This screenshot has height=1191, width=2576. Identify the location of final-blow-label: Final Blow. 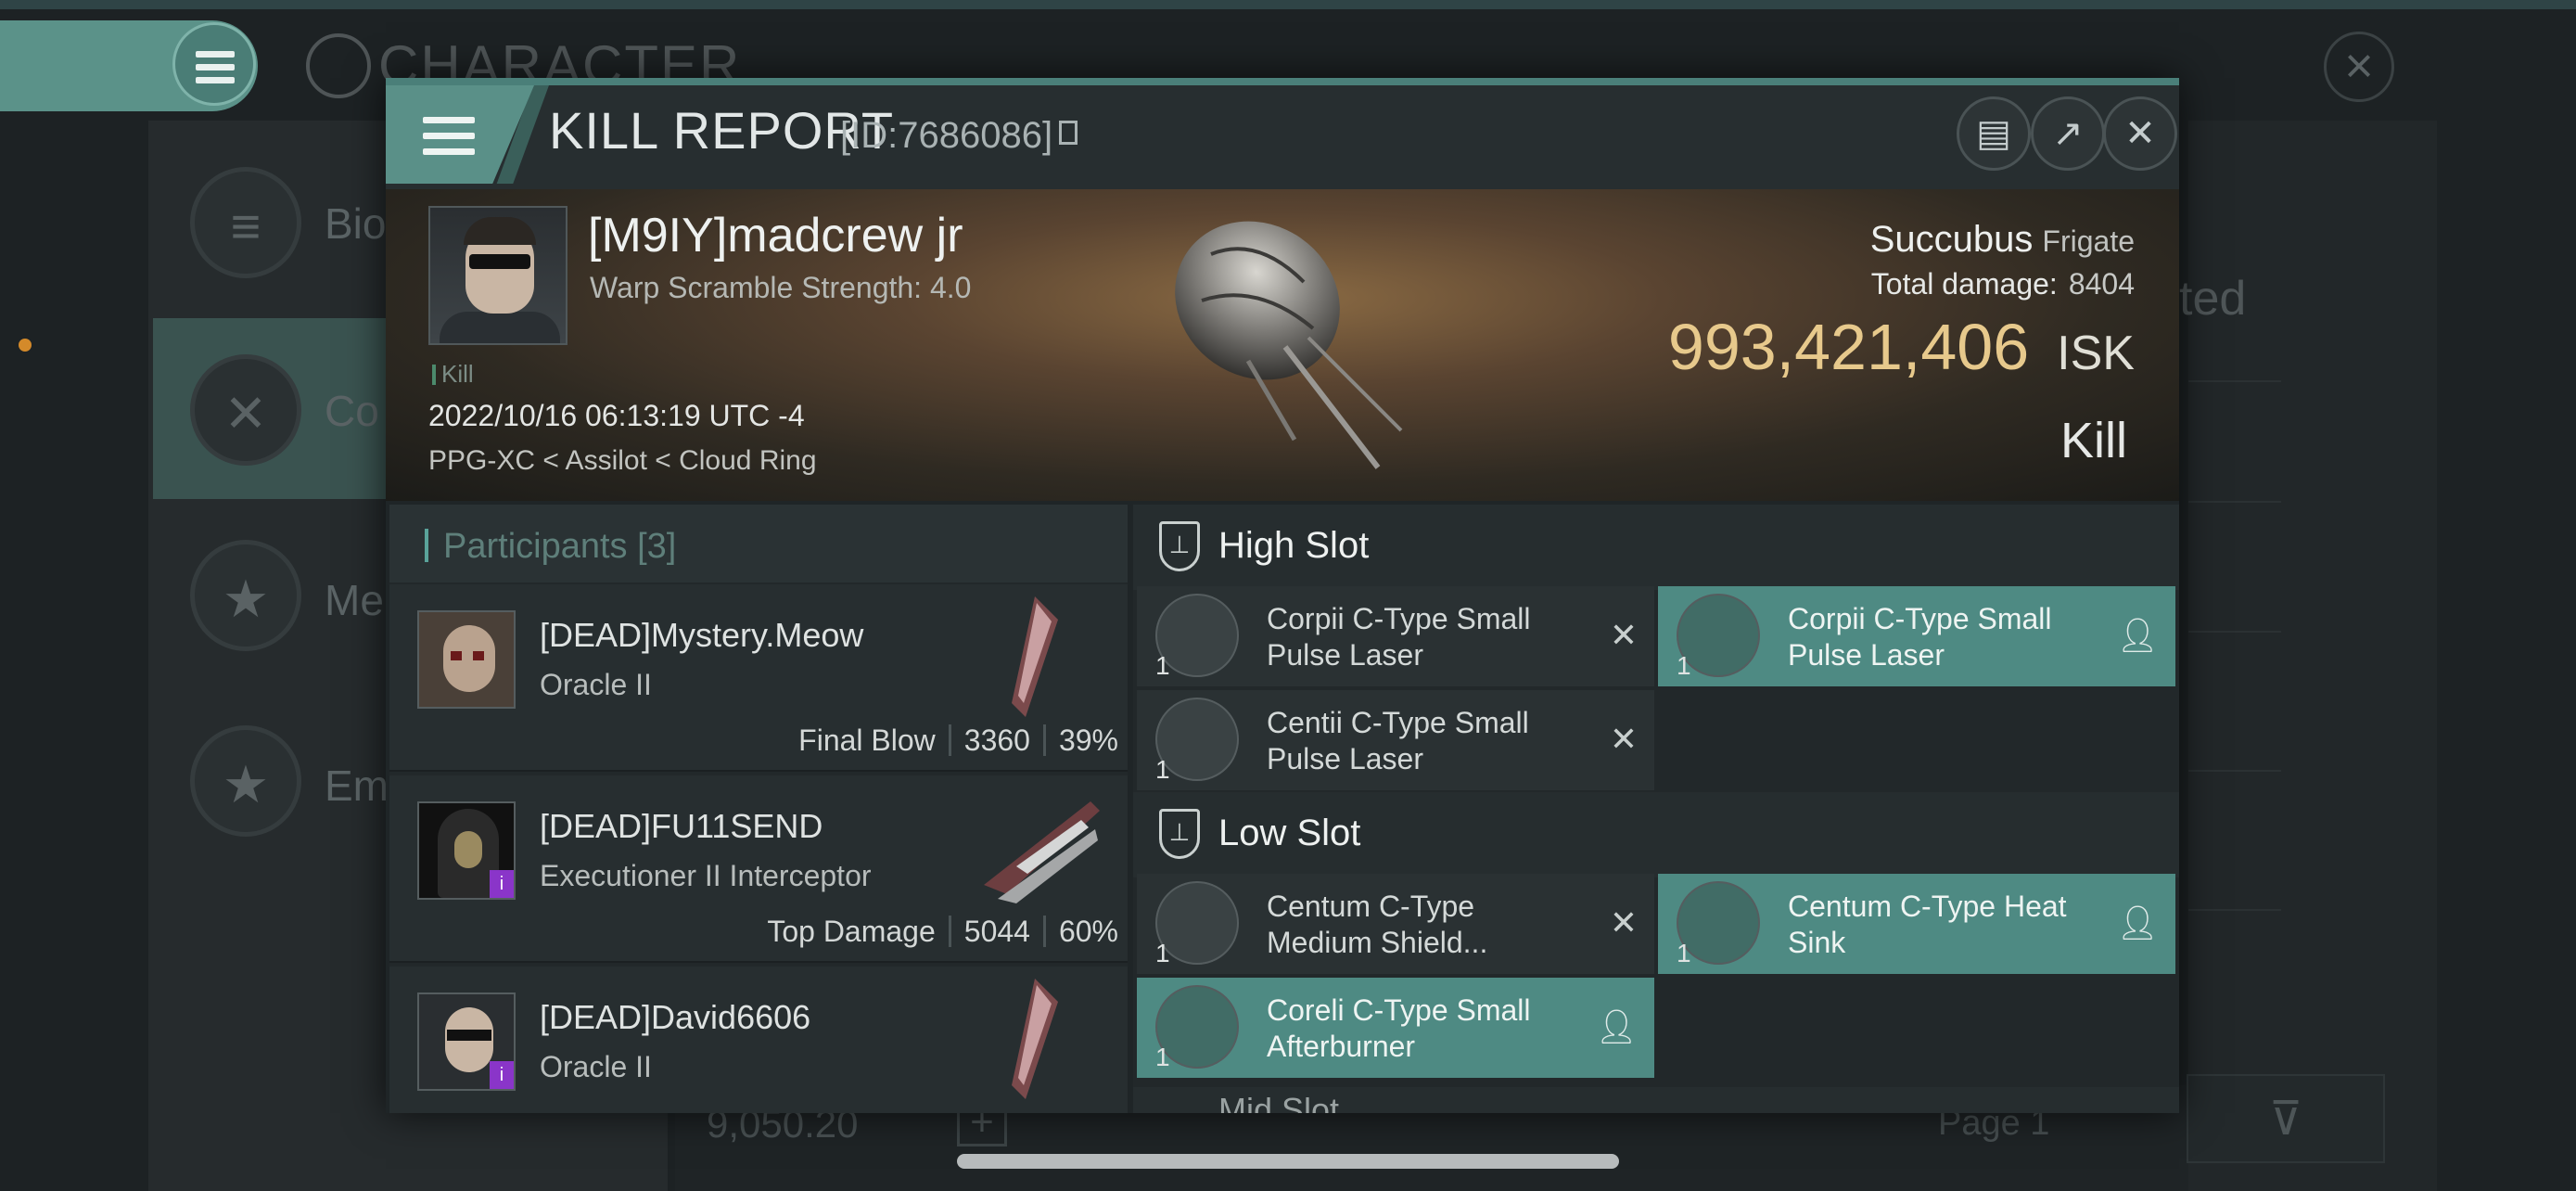
(867, 740).